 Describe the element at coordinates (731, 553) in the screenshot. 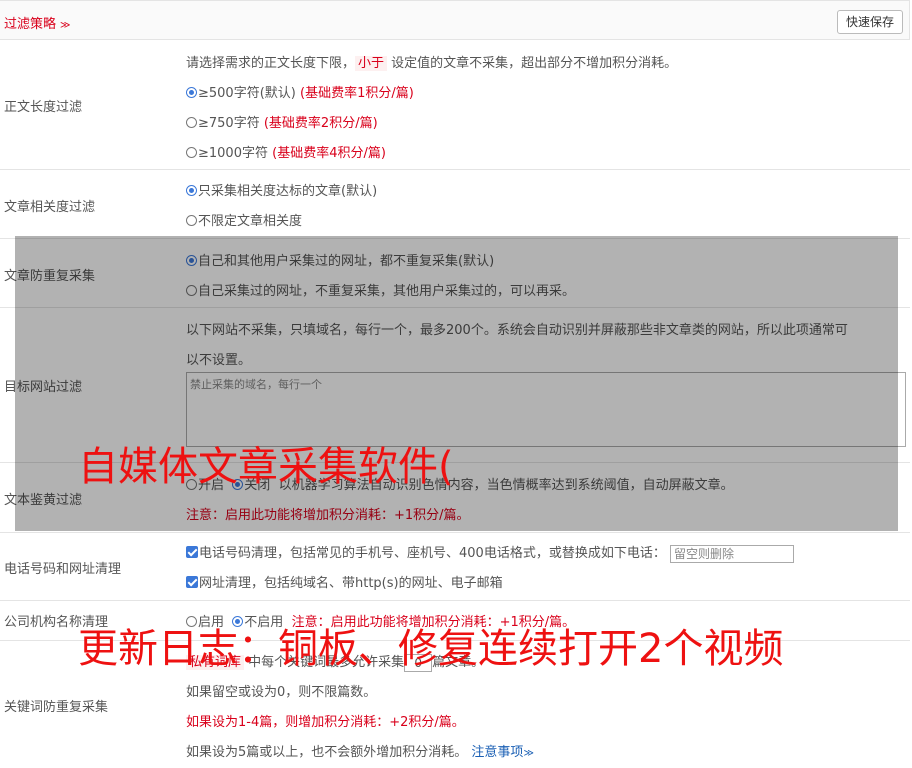

I see `replacement-phone-input: 留空则删除` at that location.